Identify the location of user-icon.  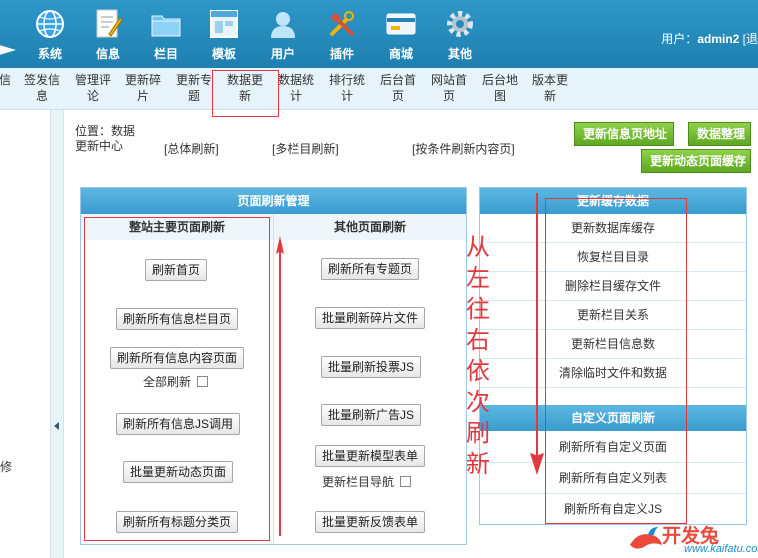
(283, 24).